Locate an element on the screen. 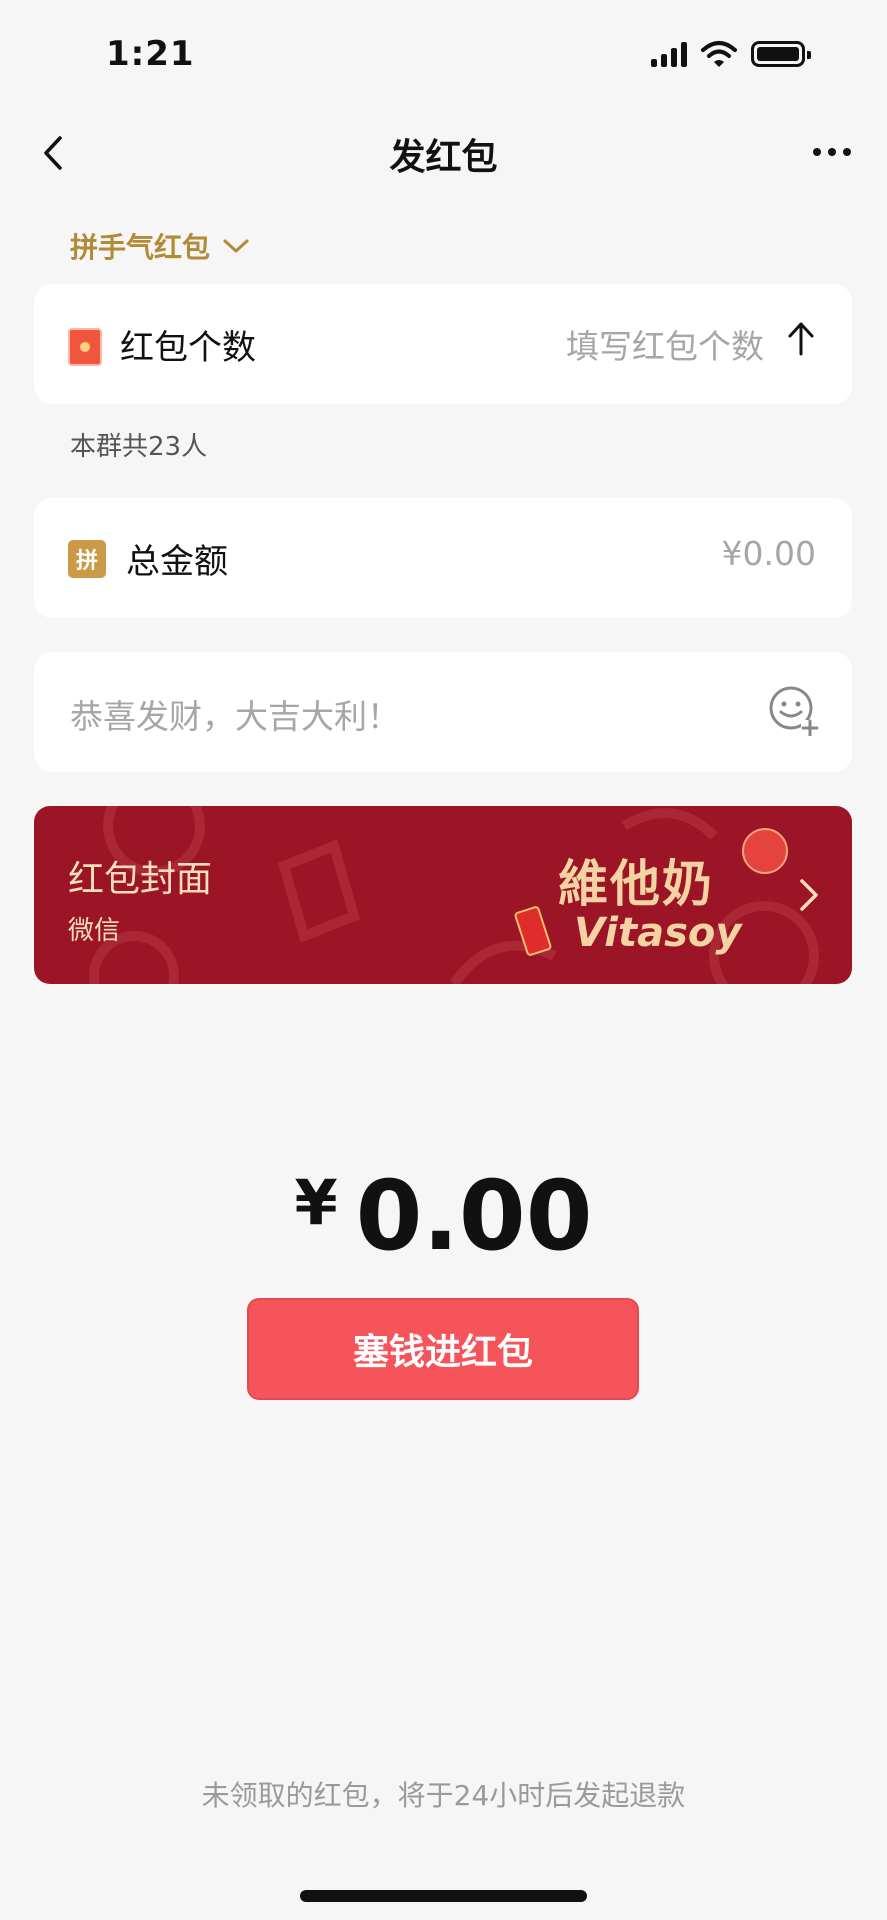 Image resolution: width=887 pixels, height=1920 pixels. status-icons is located at coordinates (731, 54).